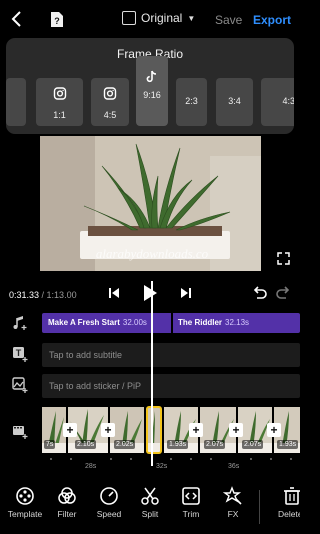  Describe the element at coordinates (20, 431) in the screenshot. I see `video-track-icon` at that location.